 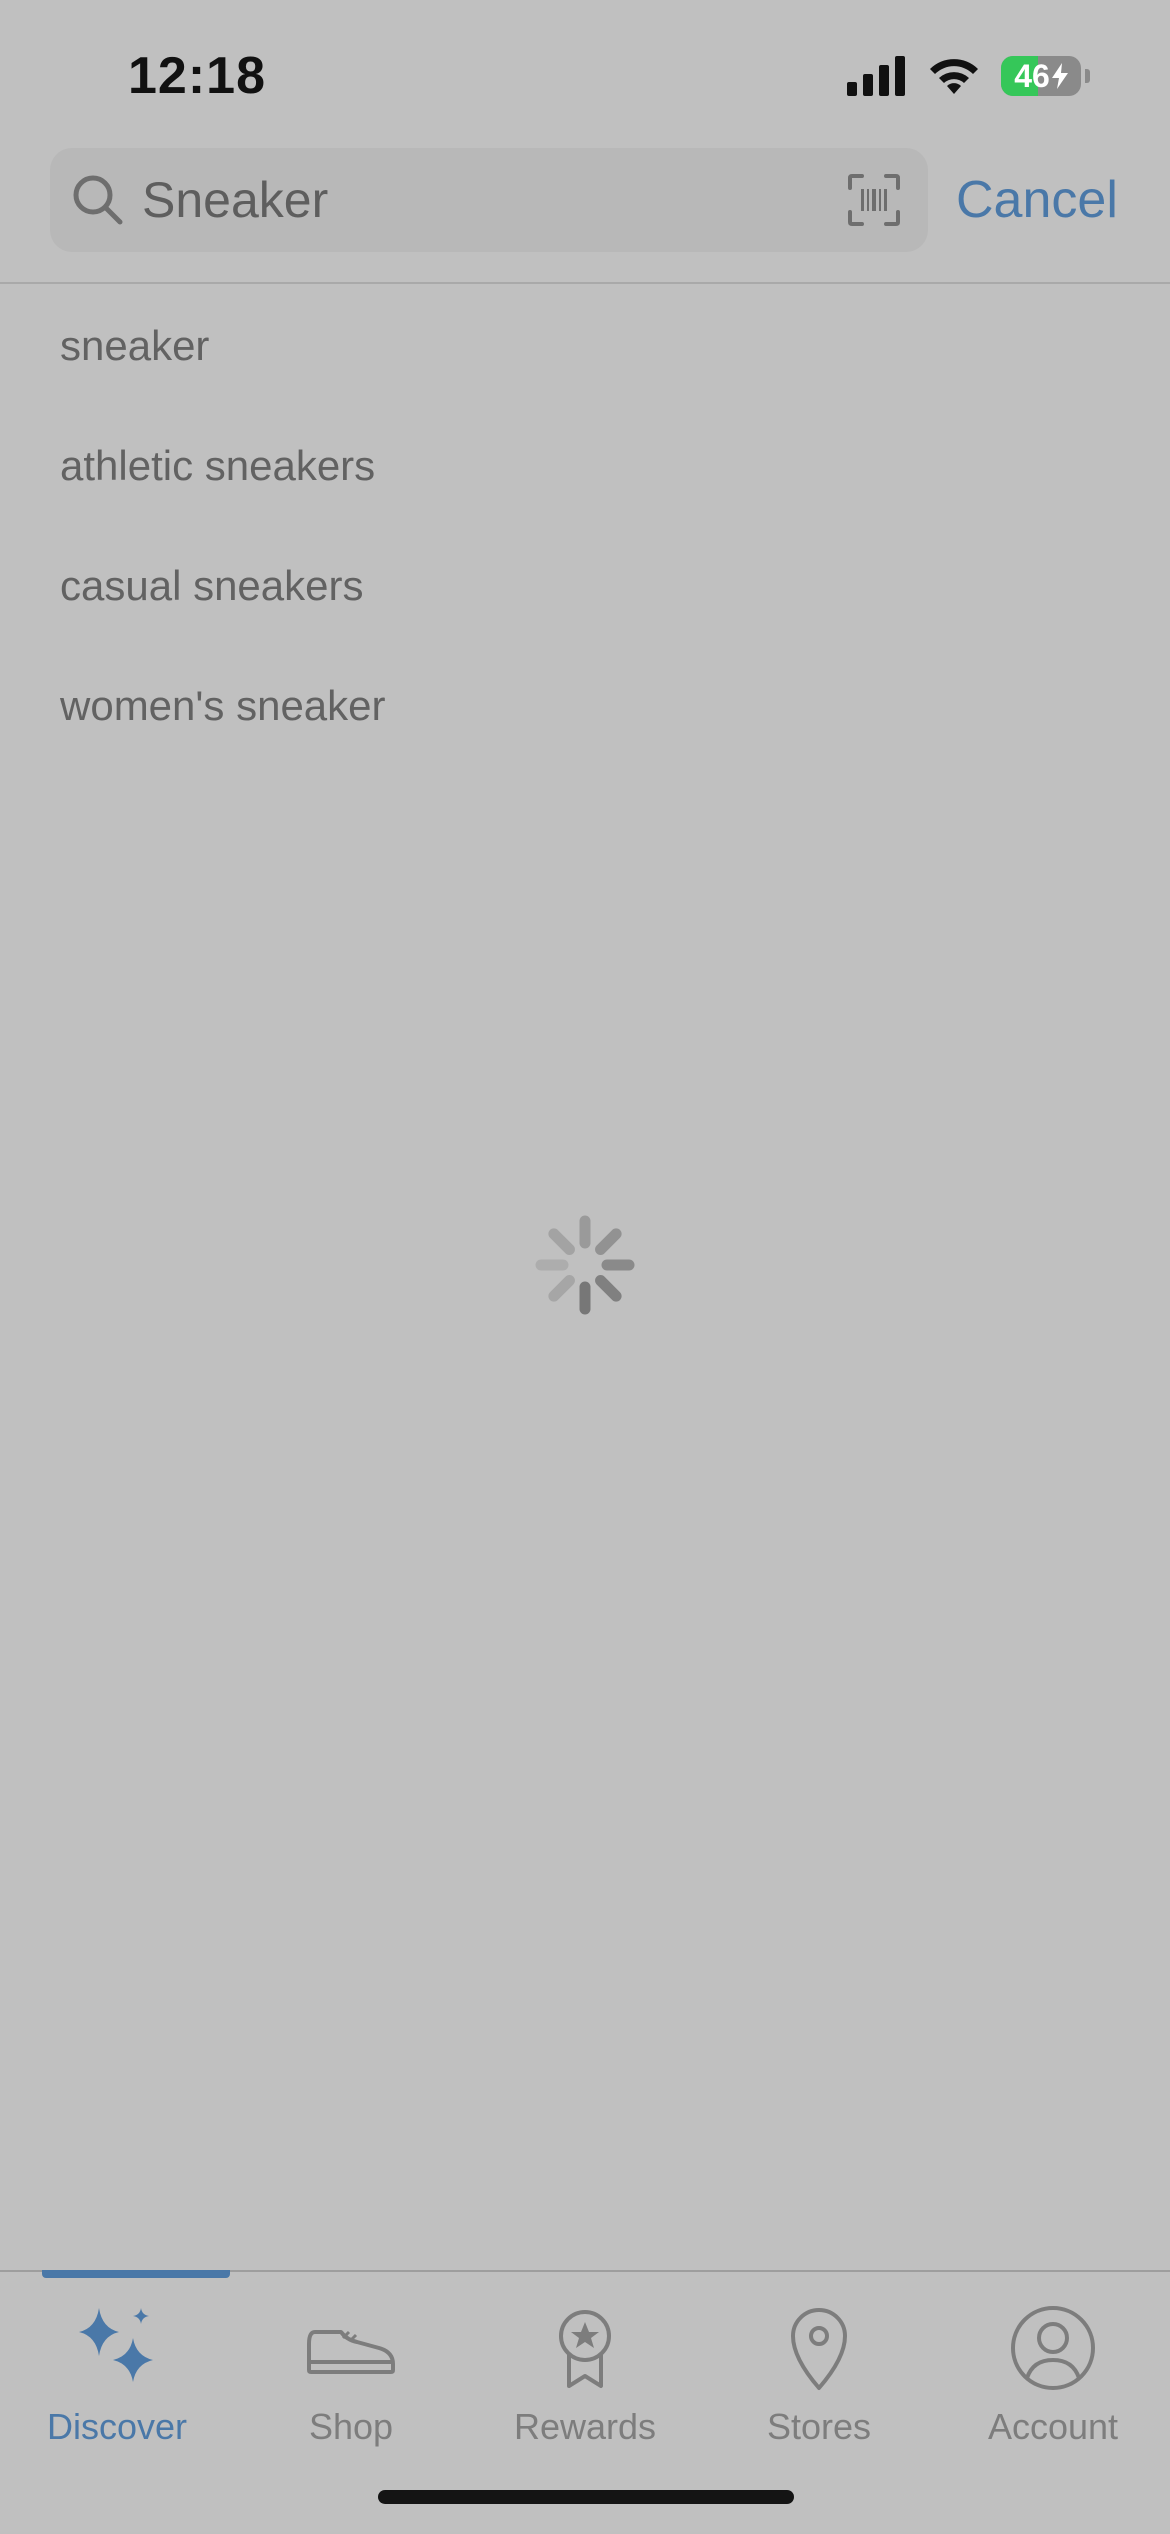 I want to click on battery-indicator: 46, so click(x=1041, y=76).